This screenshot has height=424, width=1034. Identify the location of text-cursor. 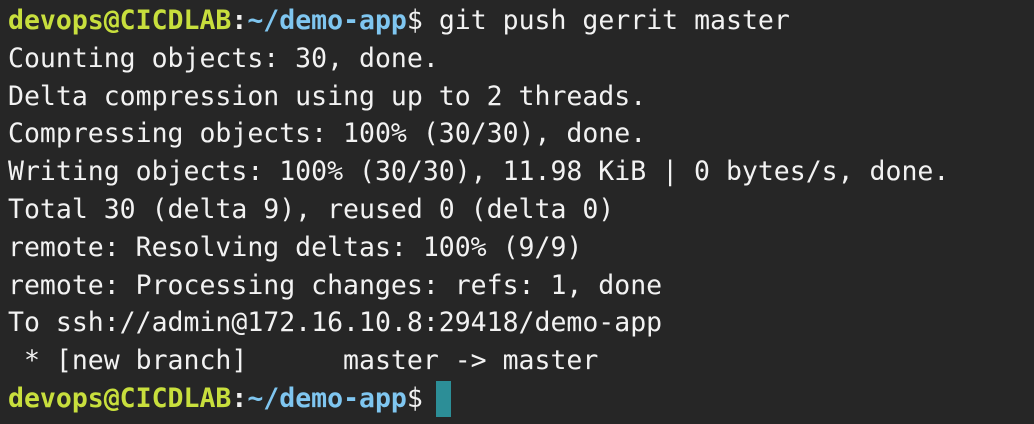
(443, 399).